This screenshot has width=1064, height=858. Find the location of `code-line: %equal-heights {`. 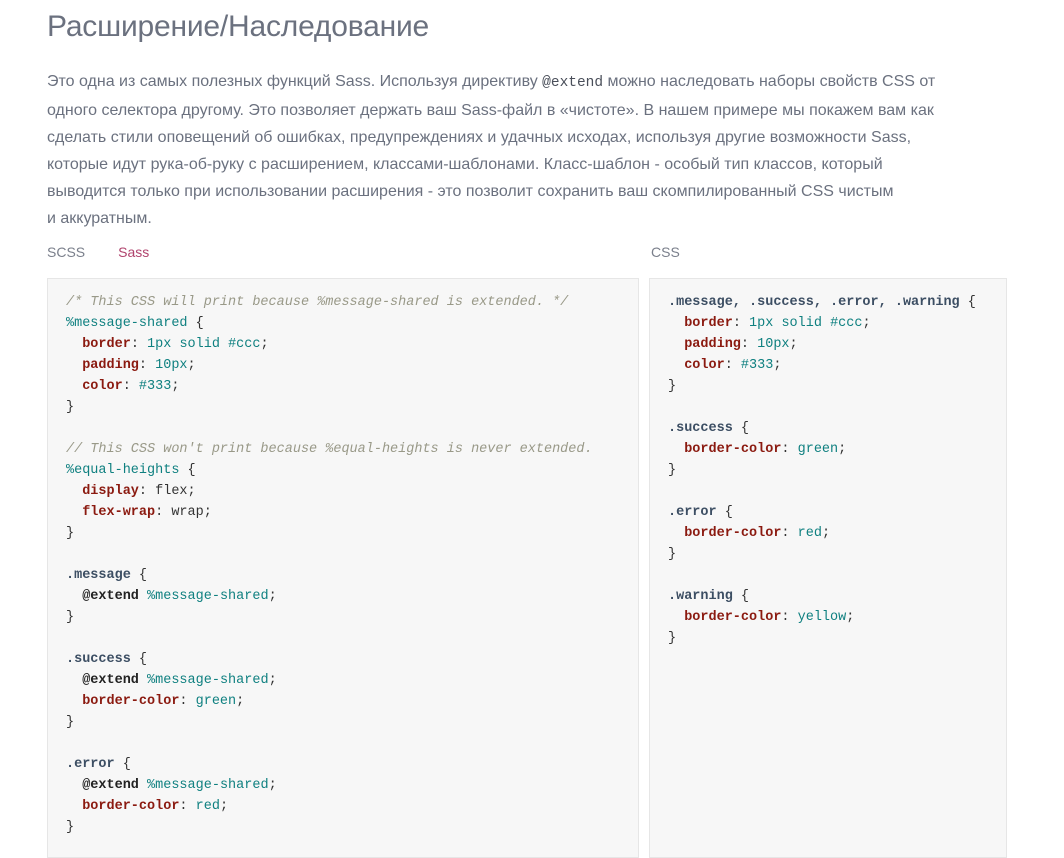

code-line: %equal-heights { is located at coordinates (131, 470).